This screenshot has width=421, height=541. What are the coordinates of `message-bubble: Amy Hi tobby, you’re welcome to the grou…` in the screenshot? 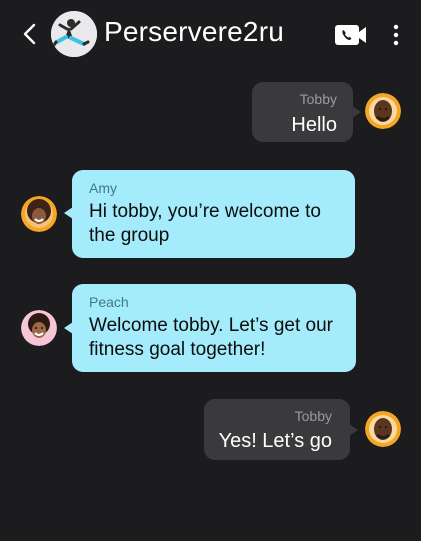 It's located at (213, 214).